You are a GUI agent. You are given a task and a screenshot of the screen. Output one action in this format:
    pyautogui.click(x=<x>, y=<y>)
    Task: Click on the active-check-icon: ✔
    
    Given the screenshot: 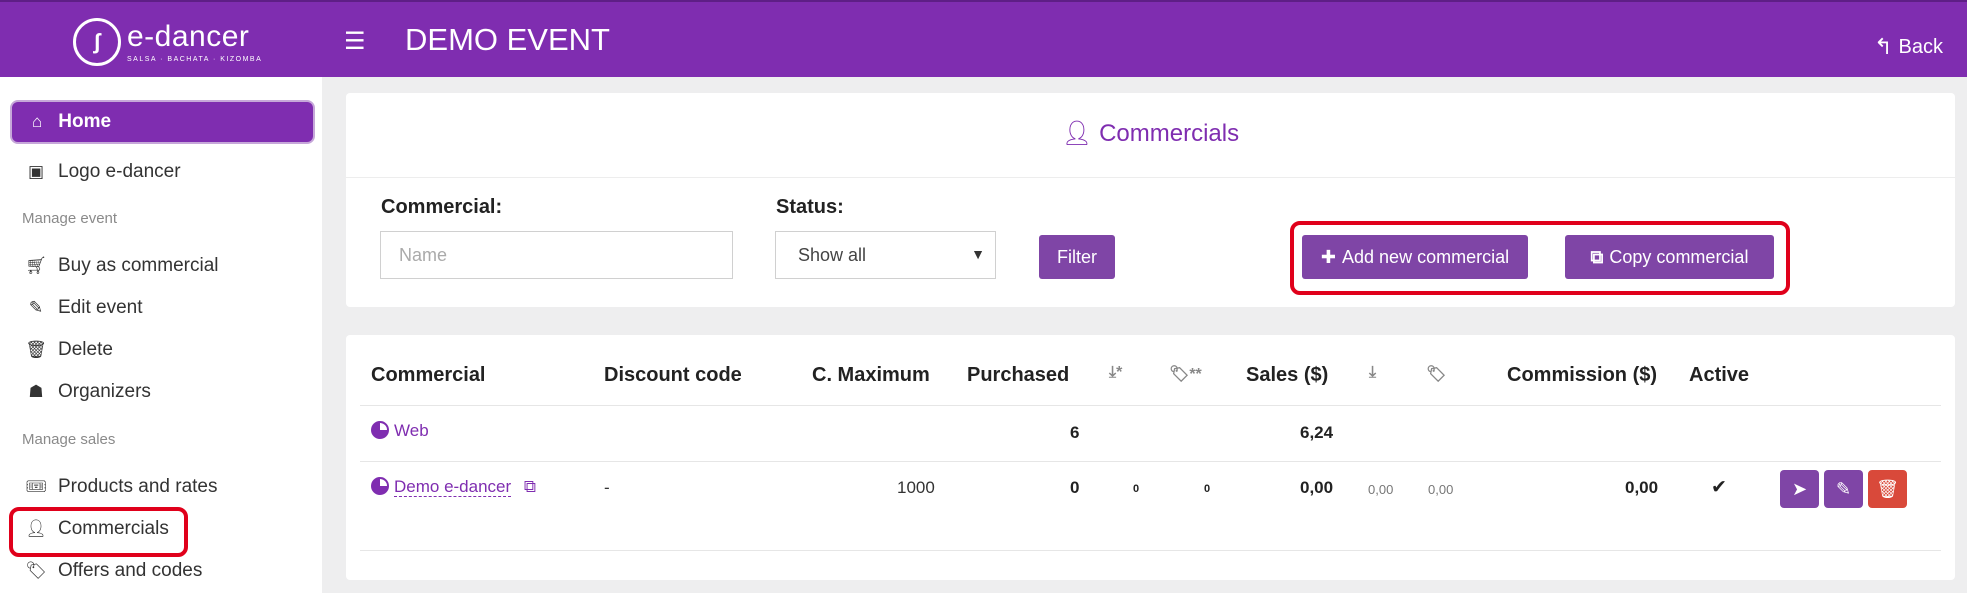 What is the action you would take?
    pyautogui.click(x=1719, y=487)
    